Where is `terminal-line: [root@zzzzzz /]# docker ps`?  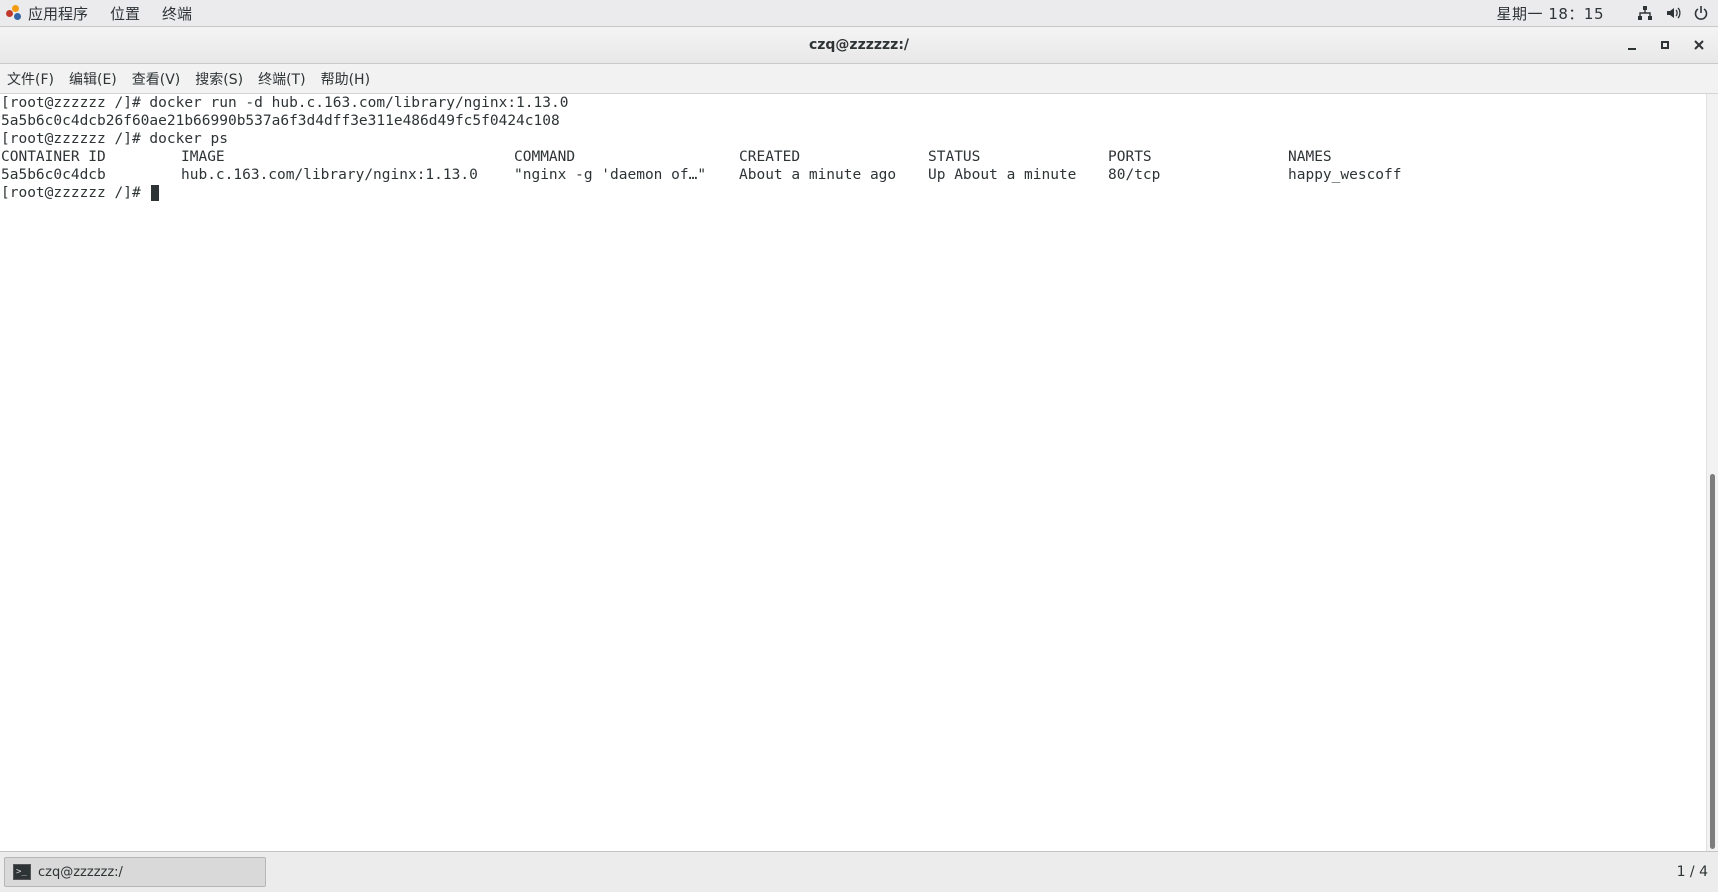
terminal-line: [root@zzzzzz /]# docker ps is located at coordinates (114, 139).